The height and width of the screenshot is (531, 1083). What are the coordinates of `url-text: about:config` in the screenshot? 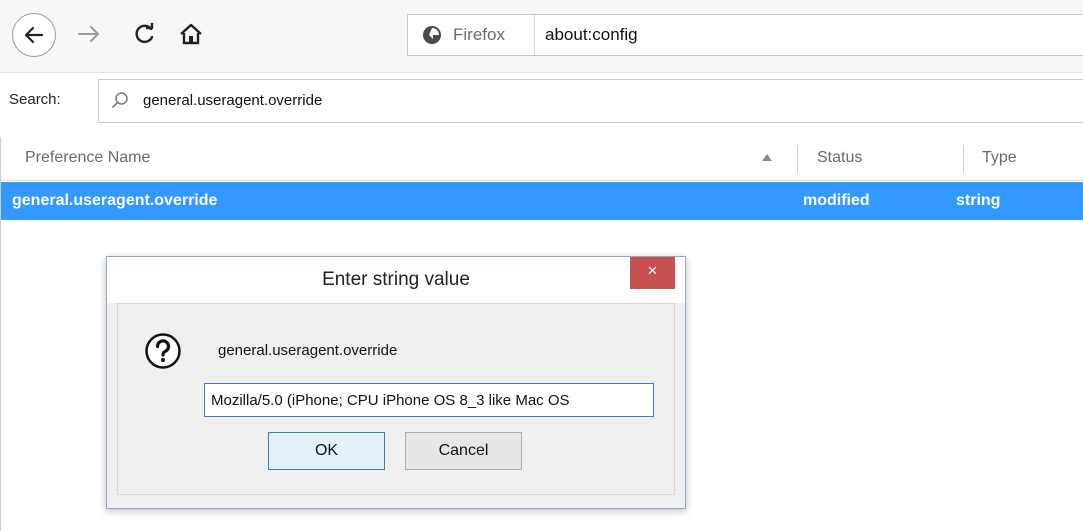 It's located at (591, 35).